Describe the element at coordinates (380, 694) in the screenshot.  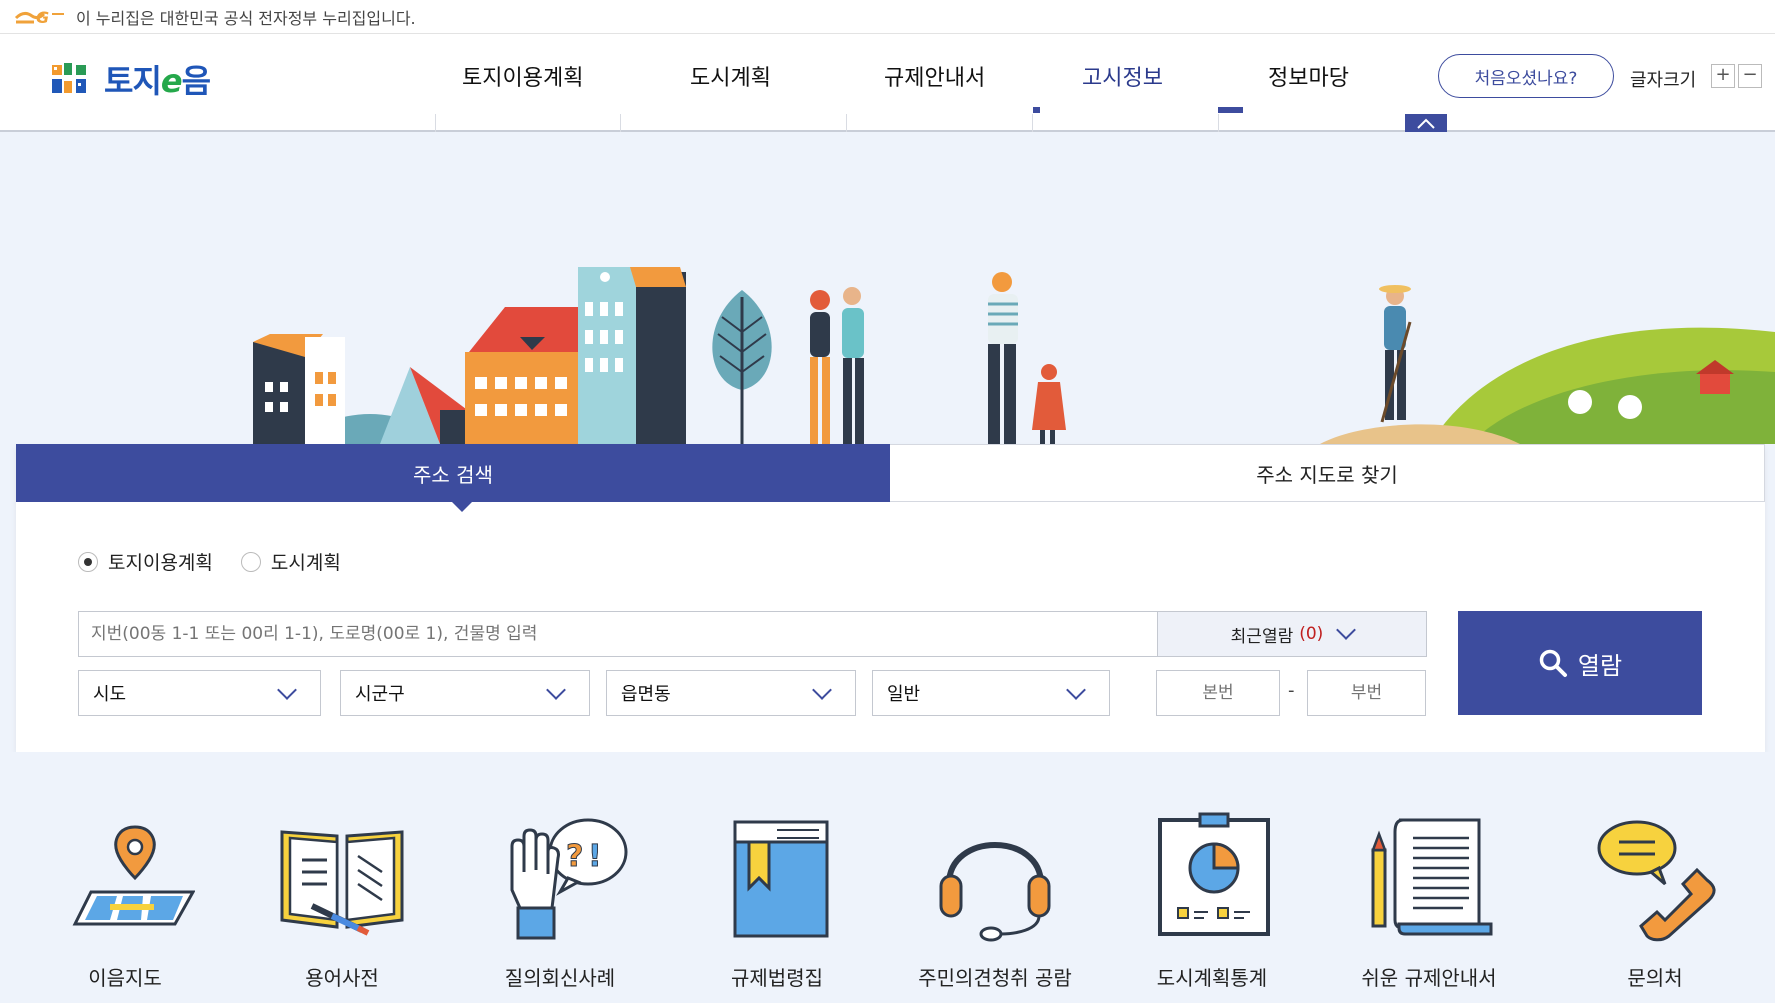
I see `sigungu-select-value: 시군구` at that location.